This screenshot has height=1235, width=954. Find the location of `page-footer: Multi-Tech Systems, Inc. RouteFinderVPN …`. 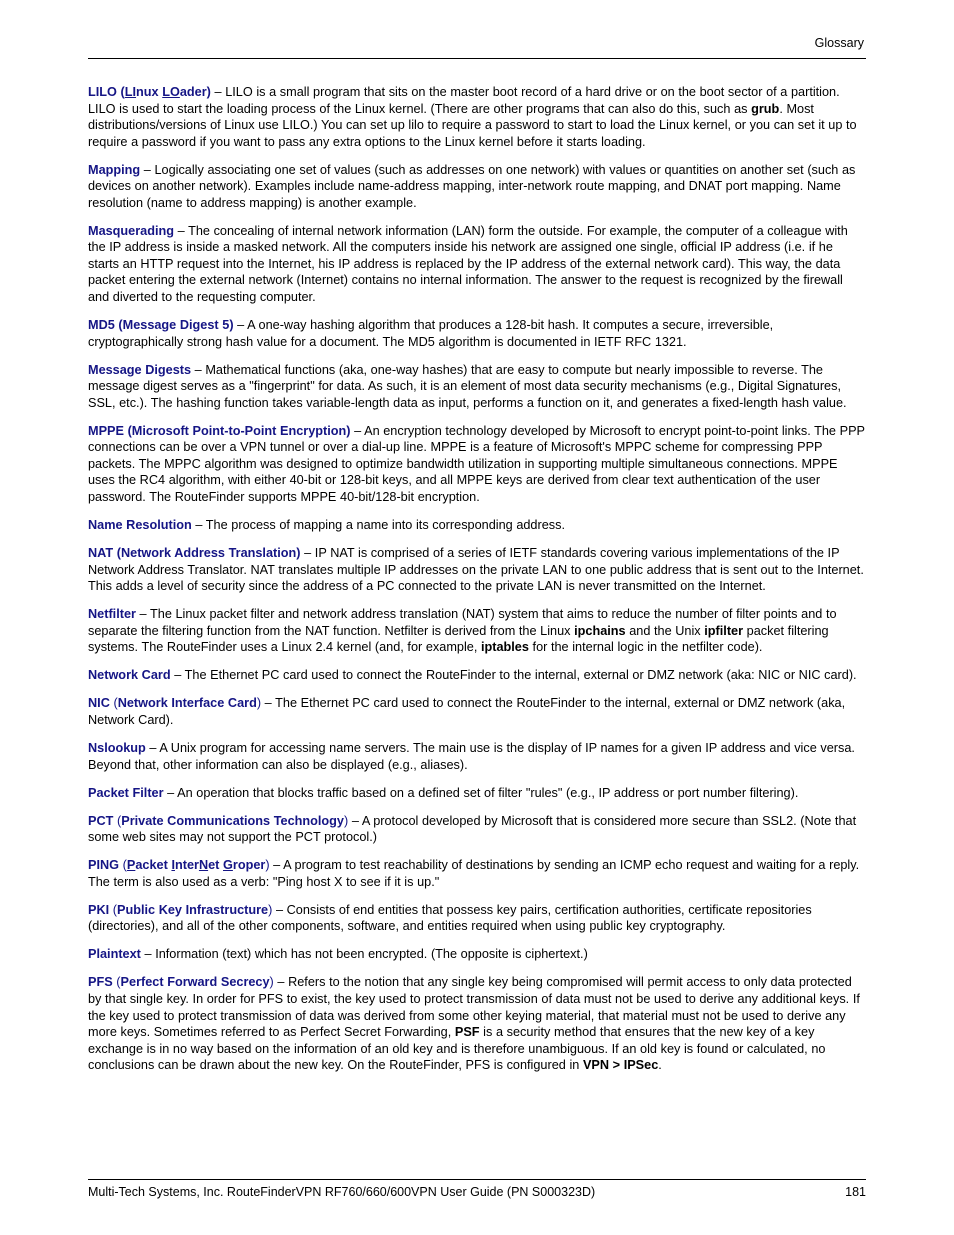

page-footer: Multi-Tech Systems, Inc. RouteFinderVPN … is located at coordinates (477, 1193).